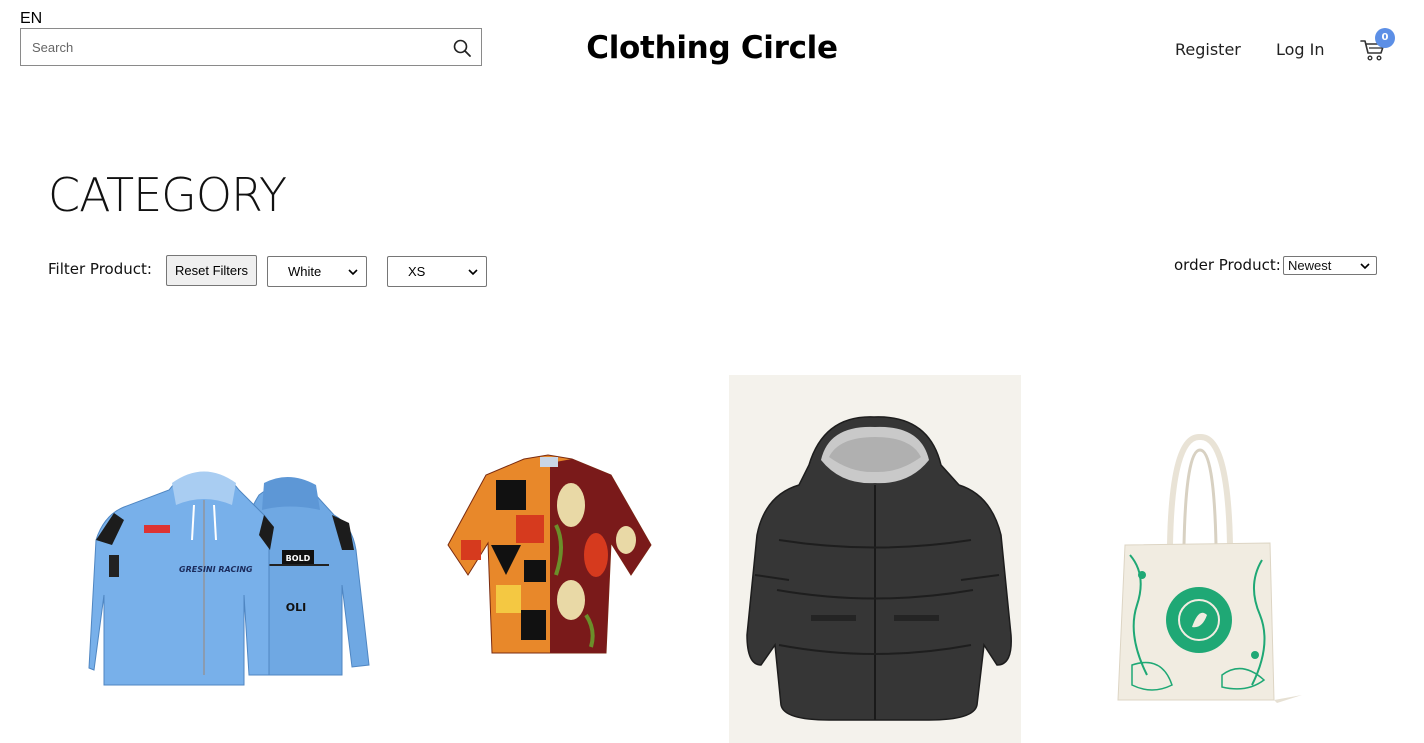  Describe the element at coordinates (549, 554) in the screenshot. I see `product-image-shirt` at that location.